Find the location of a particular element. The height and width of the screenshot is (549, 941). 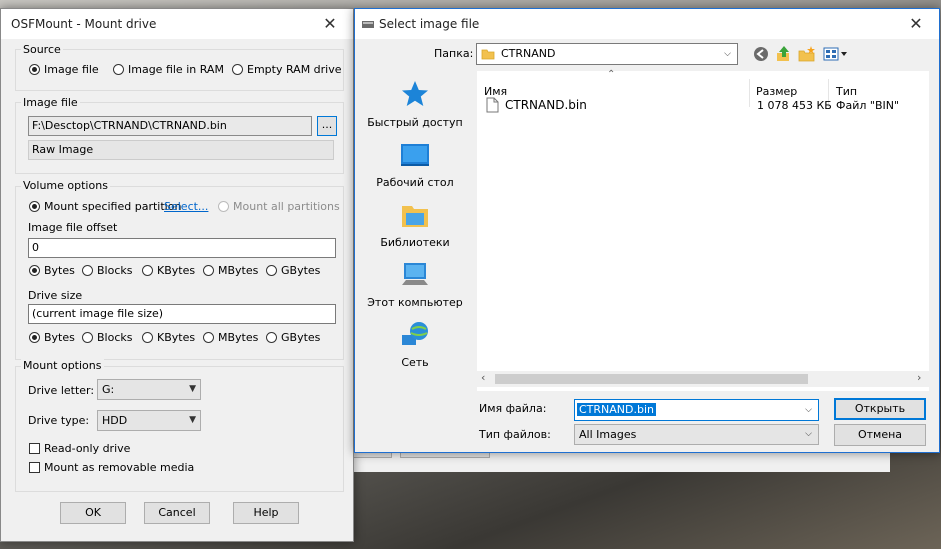

source-empty-ram-radio: Empty RAM drive is located at coordinates (287, 69).